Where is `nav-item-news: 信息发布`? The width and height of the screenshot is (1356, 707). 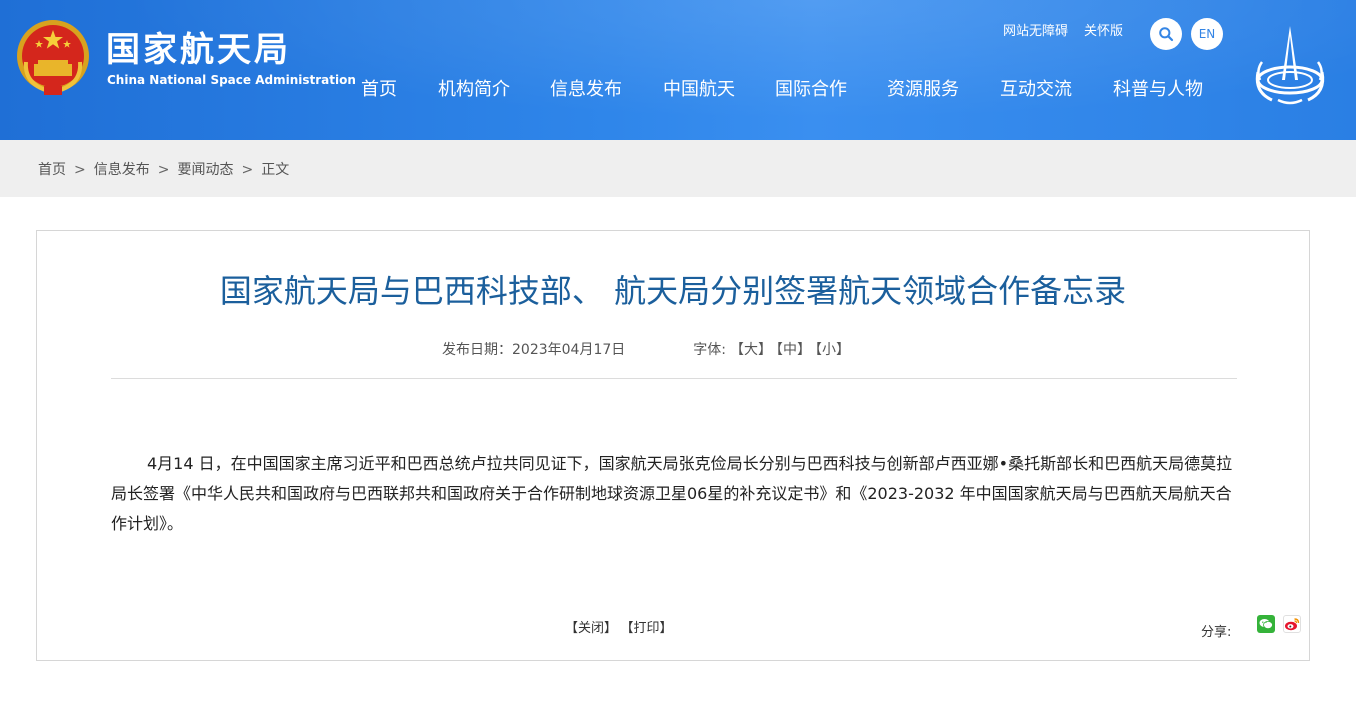
nav-item-news: 信息发布 is located at coordinates (586, 90).